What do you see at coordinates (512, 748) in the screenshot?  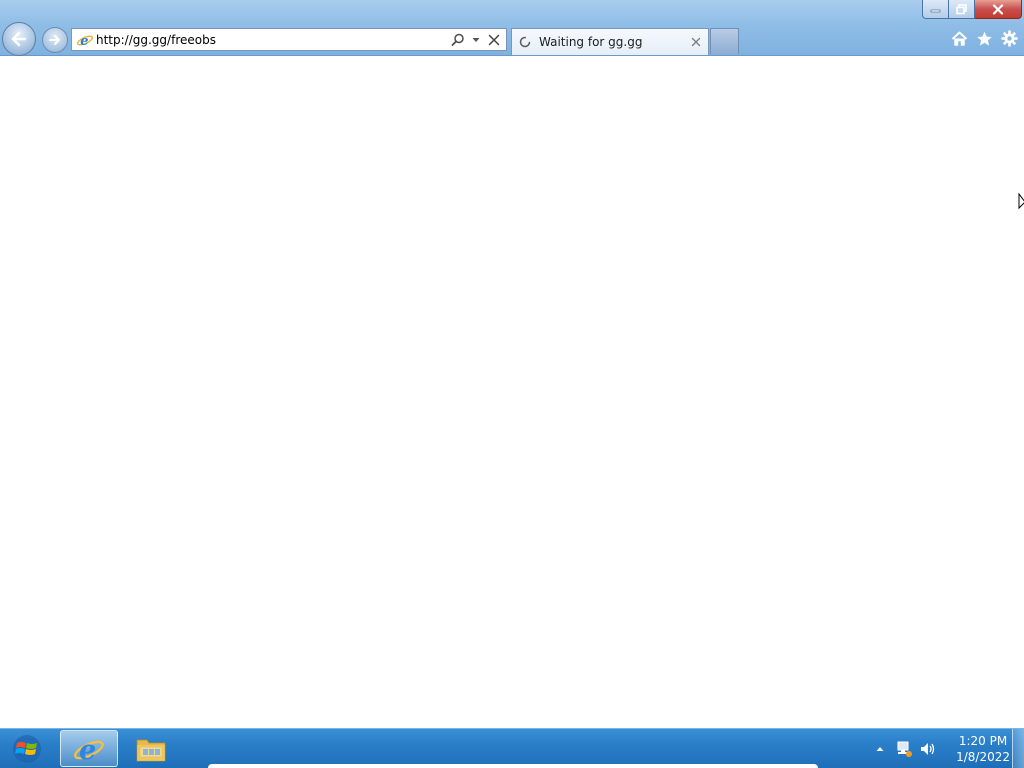 I see `taskbar: e 1:20 PM 1/8/2022` at bounding box center [512, 748].